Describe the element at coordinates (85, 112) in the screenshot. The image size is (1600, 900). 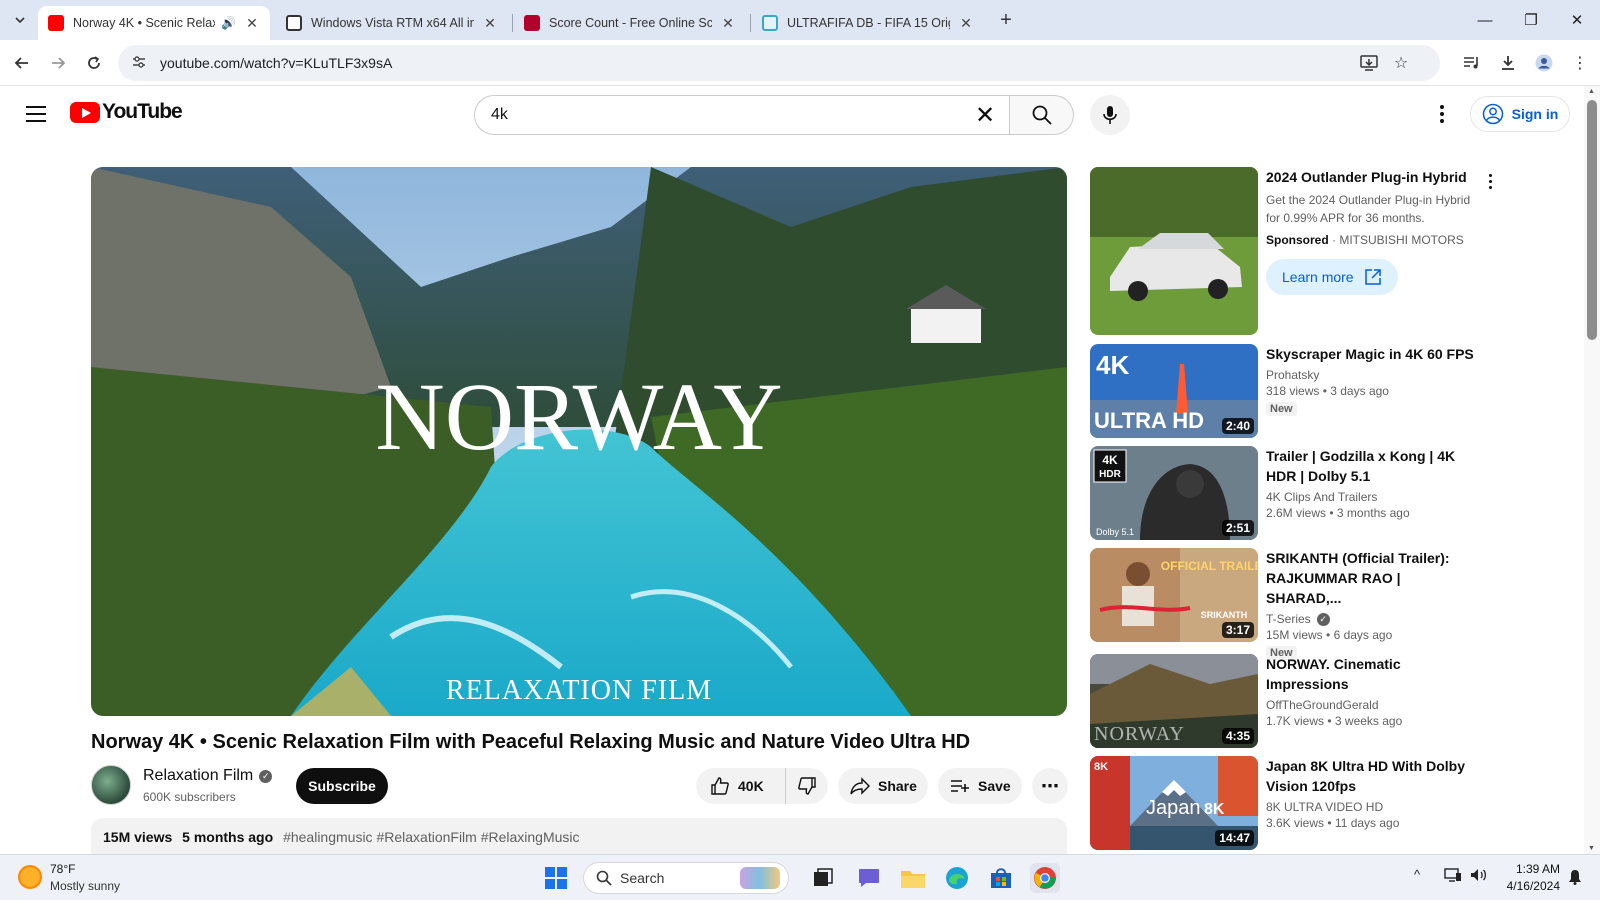
I see `youtube-play-logo-icon` at that location.